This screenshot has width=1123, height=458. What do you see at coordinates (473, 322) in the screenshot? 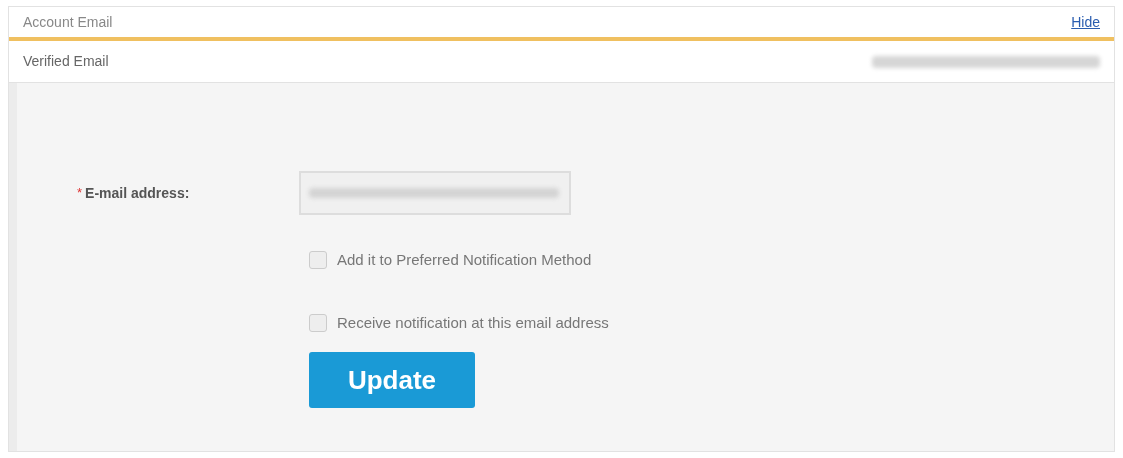
I see `checkbox-label: Receive notification at this email address` at bounding box center [473, 322].